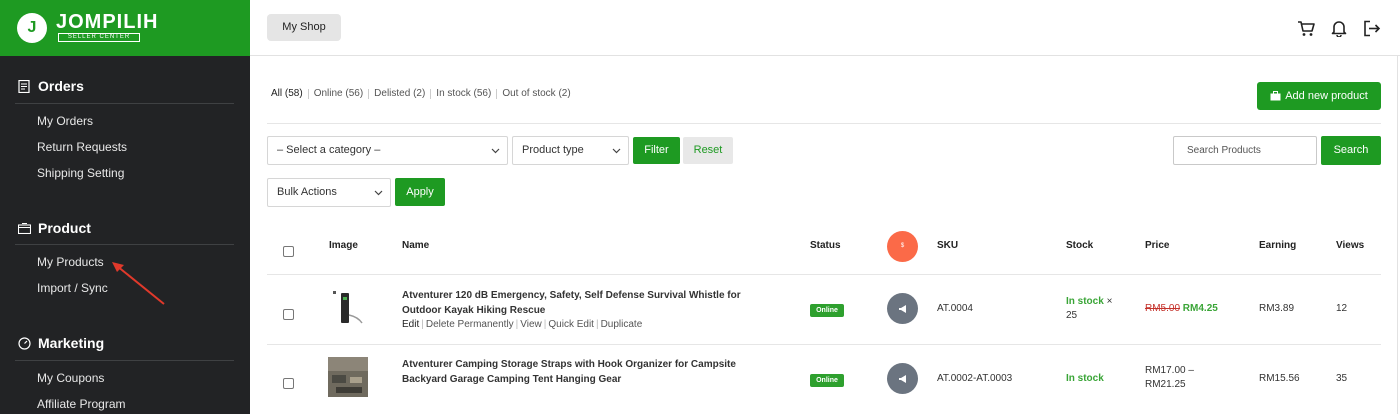 This screenshot has width=1400, height=414. What do you see at coordinates (656, 150) in the screenshot?
I see `filter-button: Filter` at bounding box center [656, 150].